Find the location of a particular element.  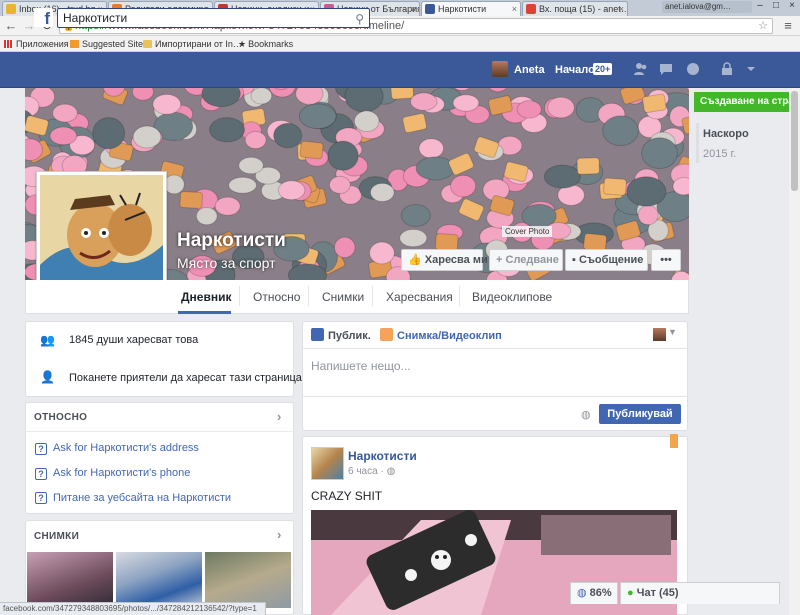

publish-button: Публикувай is located at coordinates (640, 414).